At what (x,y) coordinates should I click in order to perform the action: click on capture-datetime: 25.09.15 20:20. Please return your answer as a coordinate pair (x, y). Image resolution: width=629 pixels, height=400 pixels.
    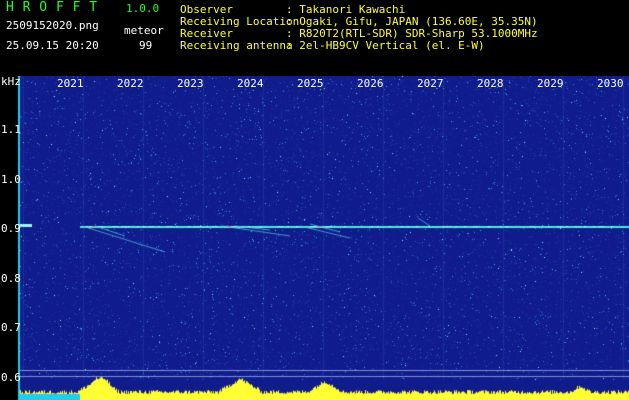
    Looking at the image, I should click on (52, 45).